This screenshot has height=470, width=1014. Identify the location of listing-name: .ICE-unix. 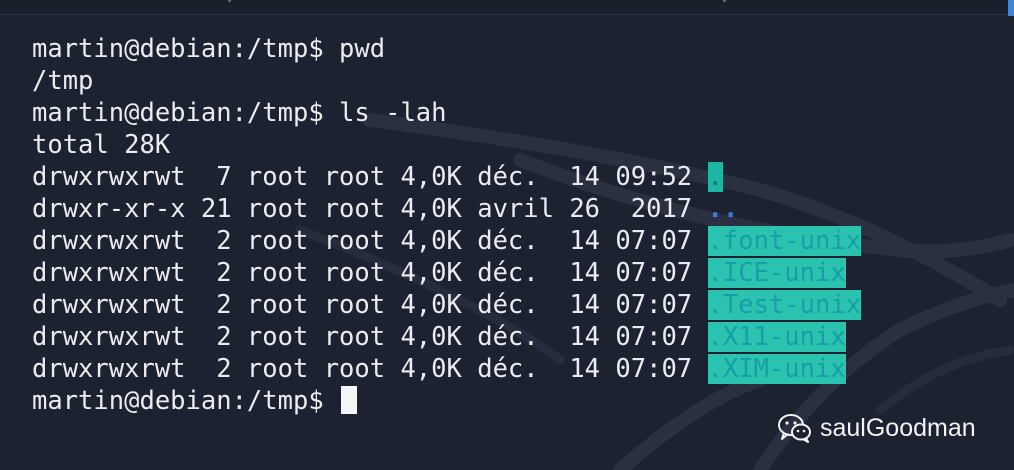
(776, 273).